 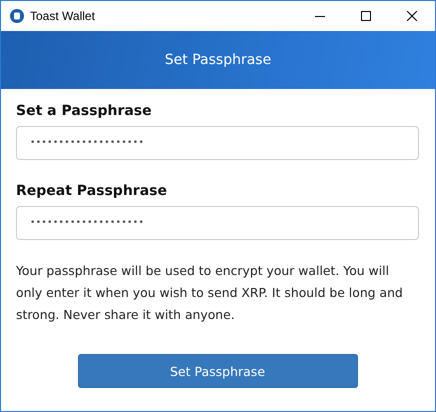 I want to click on header-title: Set Passphrase, so click(x=218, y=60).